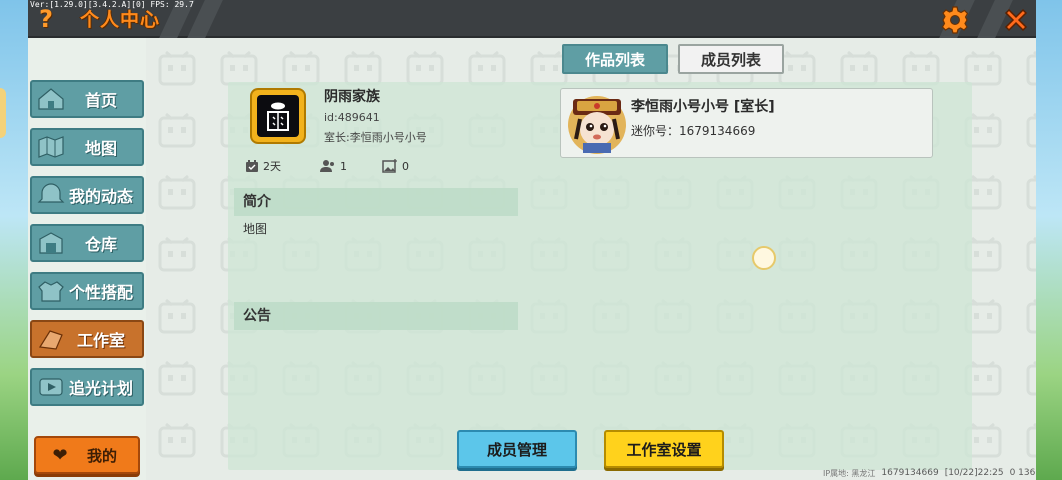  Describe the element at coordinates (910, 473) in the screenshot. I see `footer-uid: 1679134669` at that location.